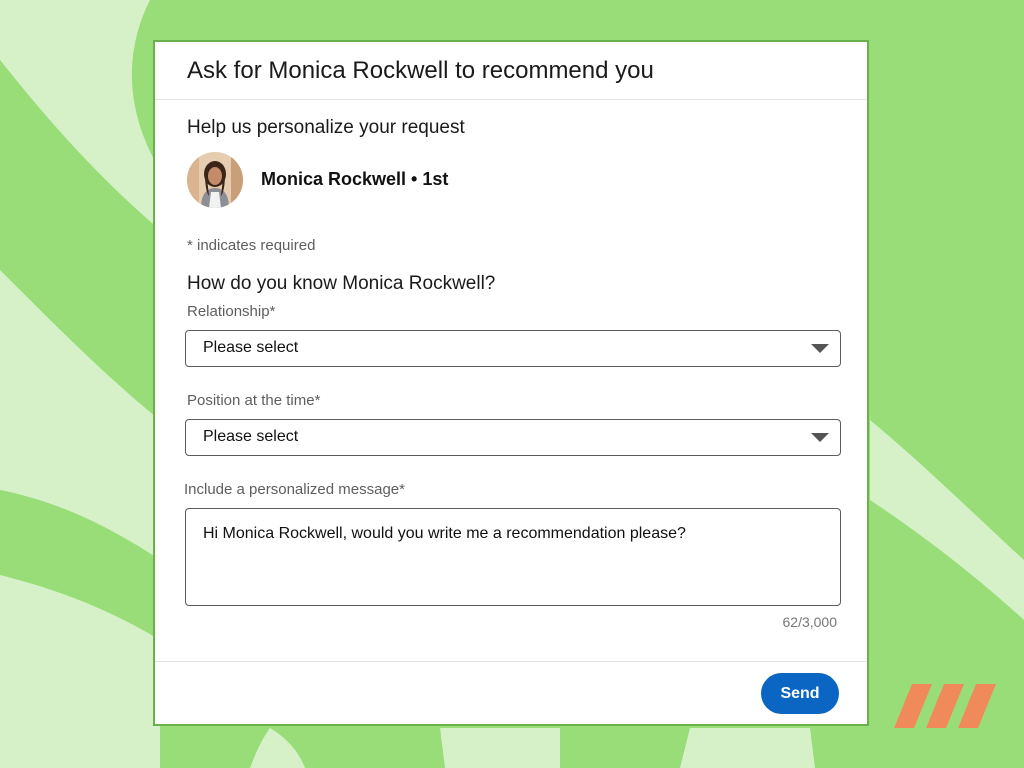  I want to click on message-label: Include a personalized message*, so click(294, 489).